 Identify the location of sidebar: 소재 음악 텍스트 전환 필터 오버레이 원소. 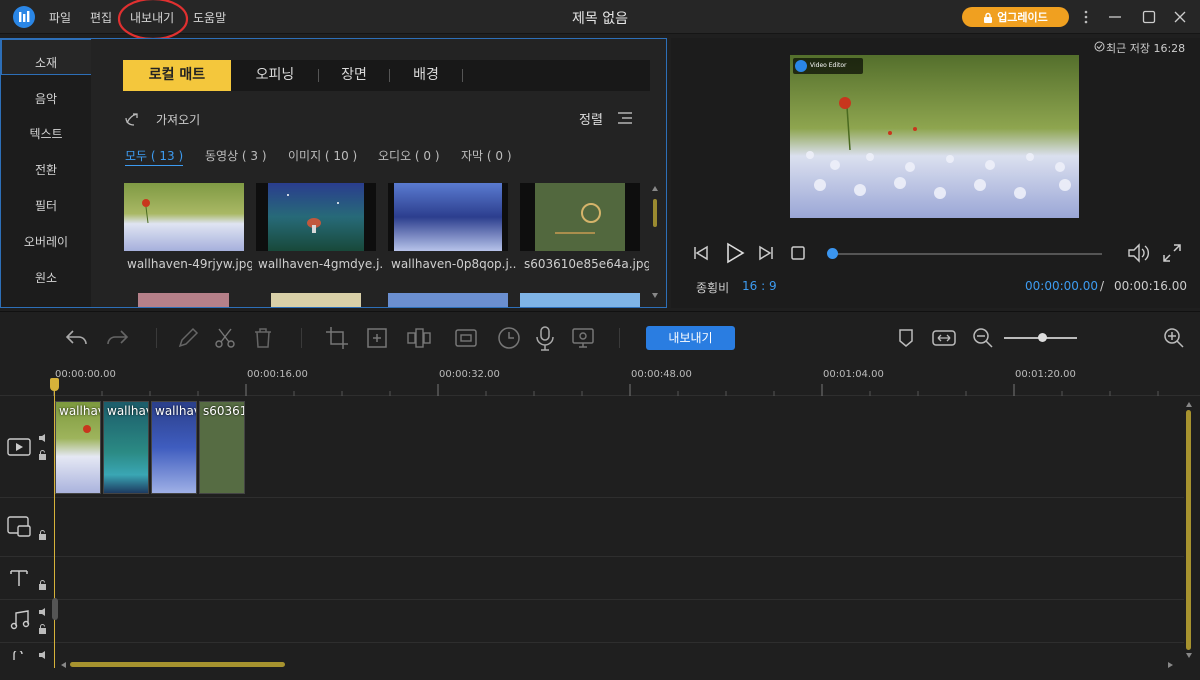
(46, 173).